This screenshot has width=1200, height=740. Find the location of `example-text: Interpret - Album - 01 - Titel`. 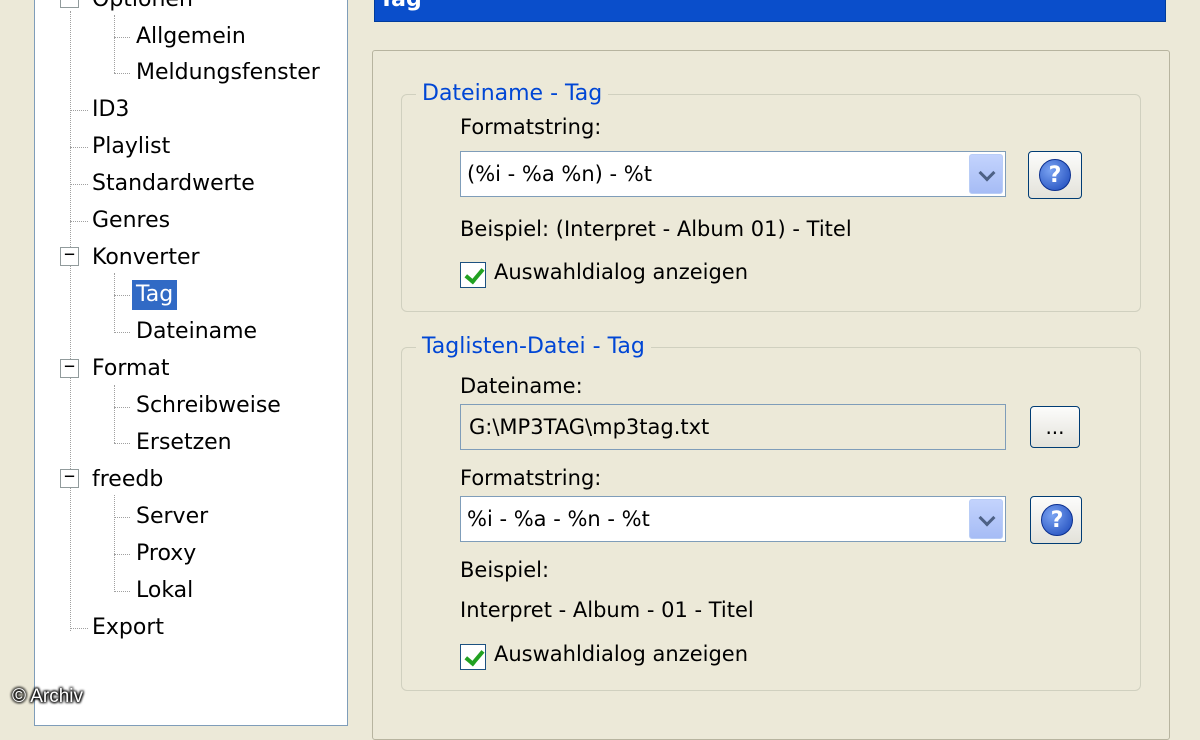

example-text: Interpret - Album - 01 - Titel is located at coordinates (607, 610).